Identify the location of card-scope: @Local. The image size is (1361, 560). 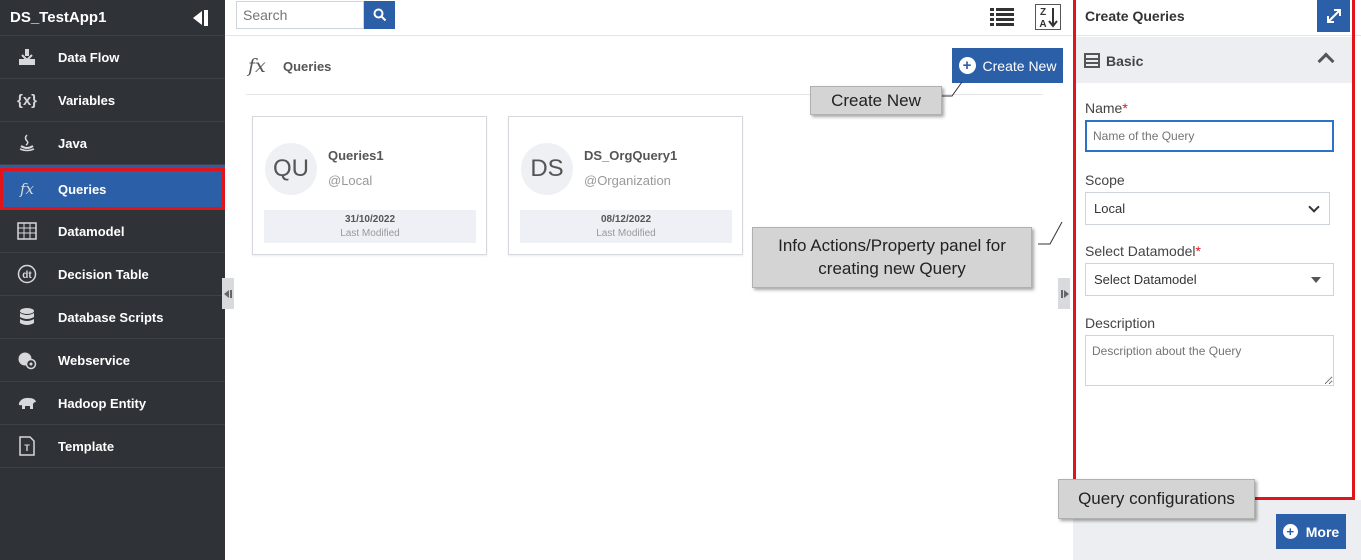
(350, 180).